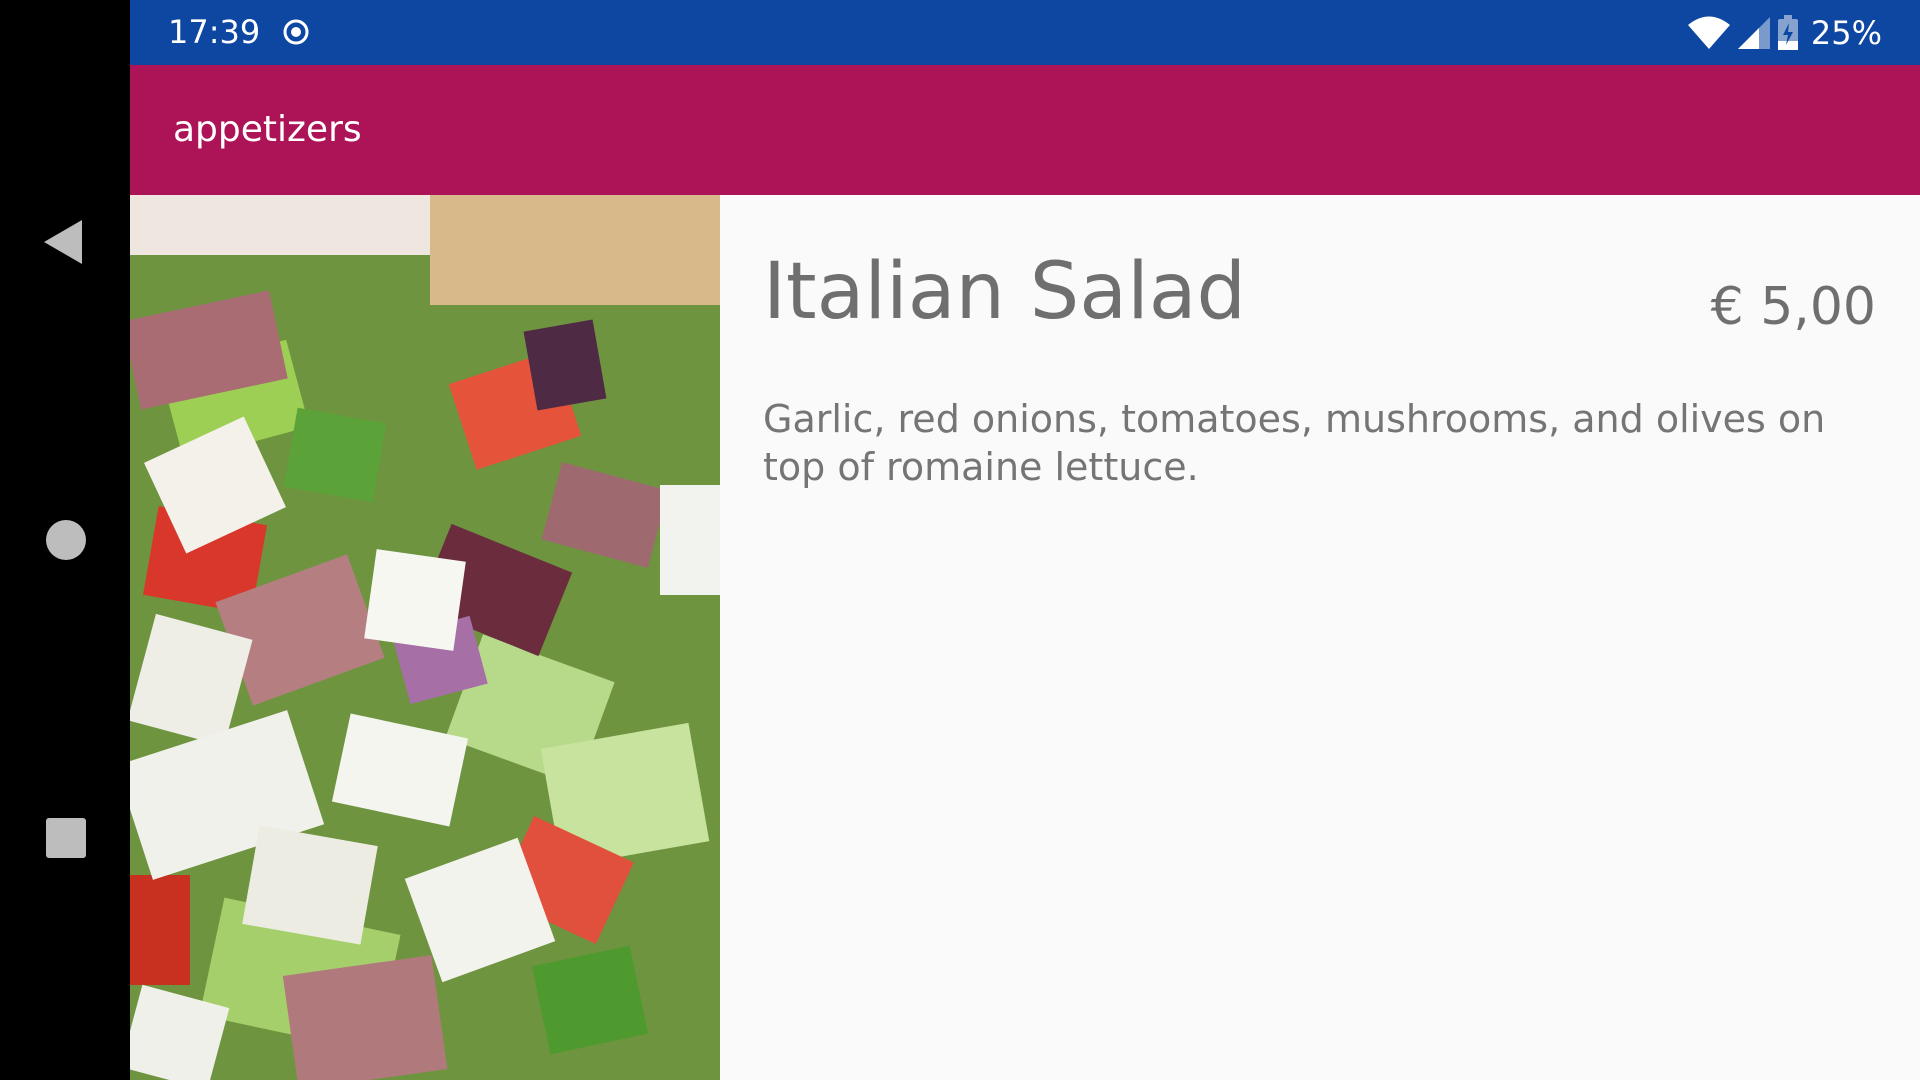 The height and width of the screenshot is (1080, 1920). What do you see at coordinates (1793, 307) in the screenshot?
I see `item-price: € 5,00` at bounding box center [1793, 307].